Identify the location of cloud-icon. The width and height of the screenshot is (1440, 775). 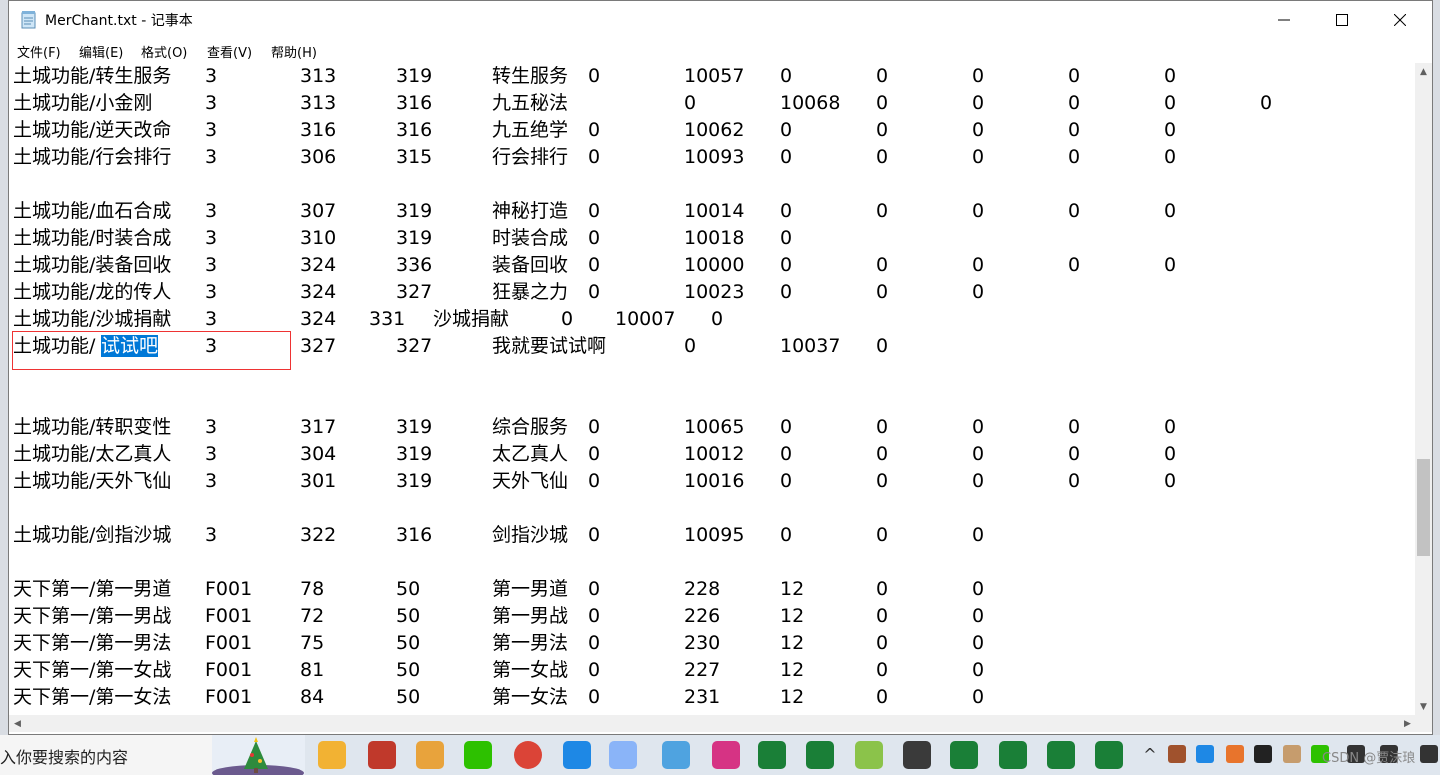
(1177, 754).